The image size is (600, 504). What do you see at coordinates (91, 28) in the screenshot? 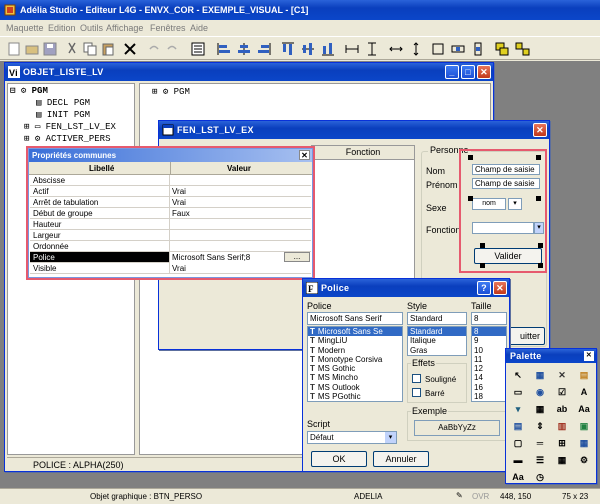
I see `menu-outils: Outils` at bounding box center [91, 28].